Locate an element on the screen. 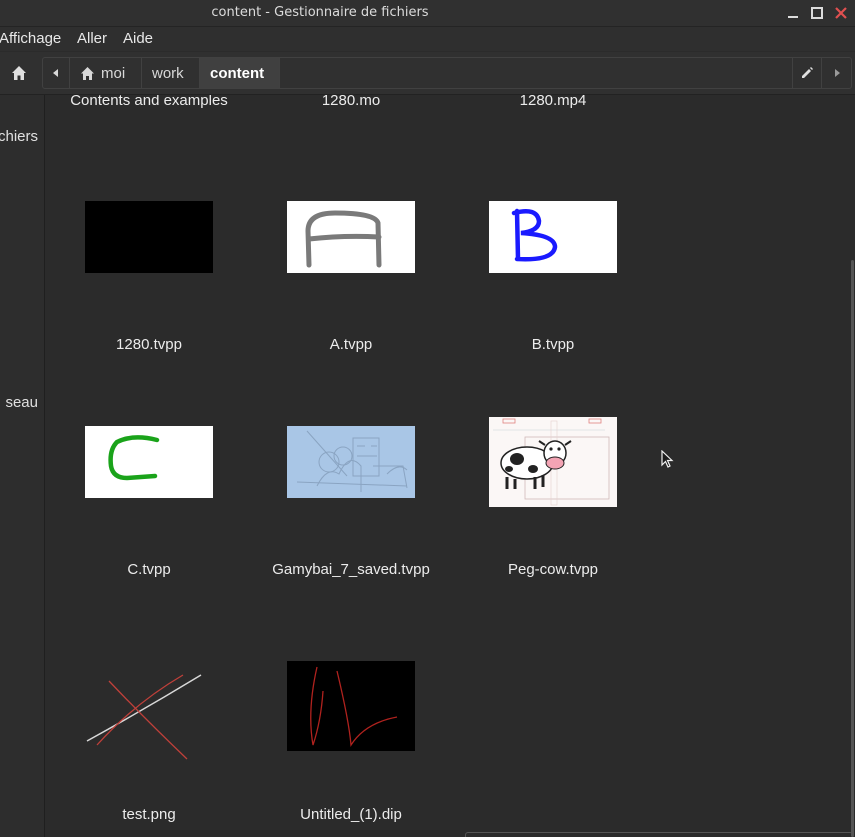 The image size is (855, 837). file-label: 1280.mp4 is located at coordinates (553, 102).